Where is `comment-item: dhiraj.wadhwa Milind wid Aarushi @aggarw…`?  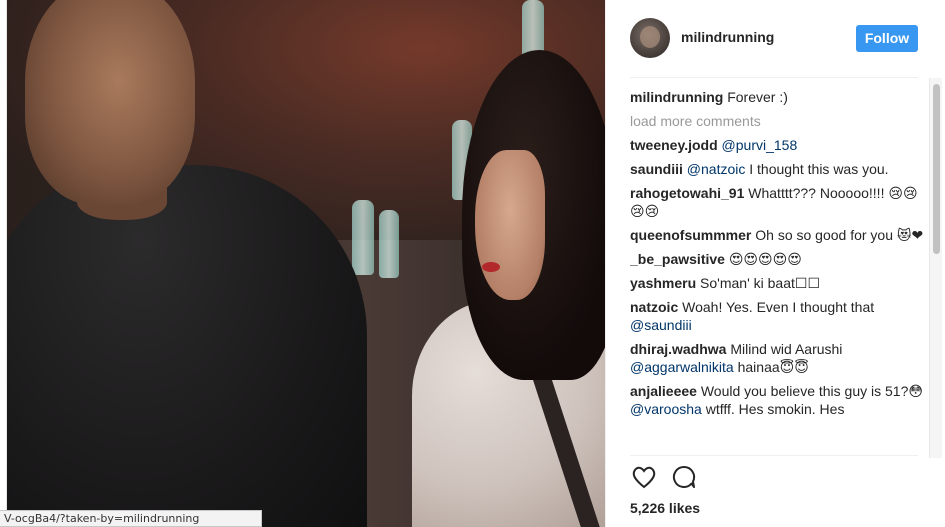 comment-item: dhiraj.wadhwa Milind wid Aarushi @aggarw… is located at coordinates (779, 358).